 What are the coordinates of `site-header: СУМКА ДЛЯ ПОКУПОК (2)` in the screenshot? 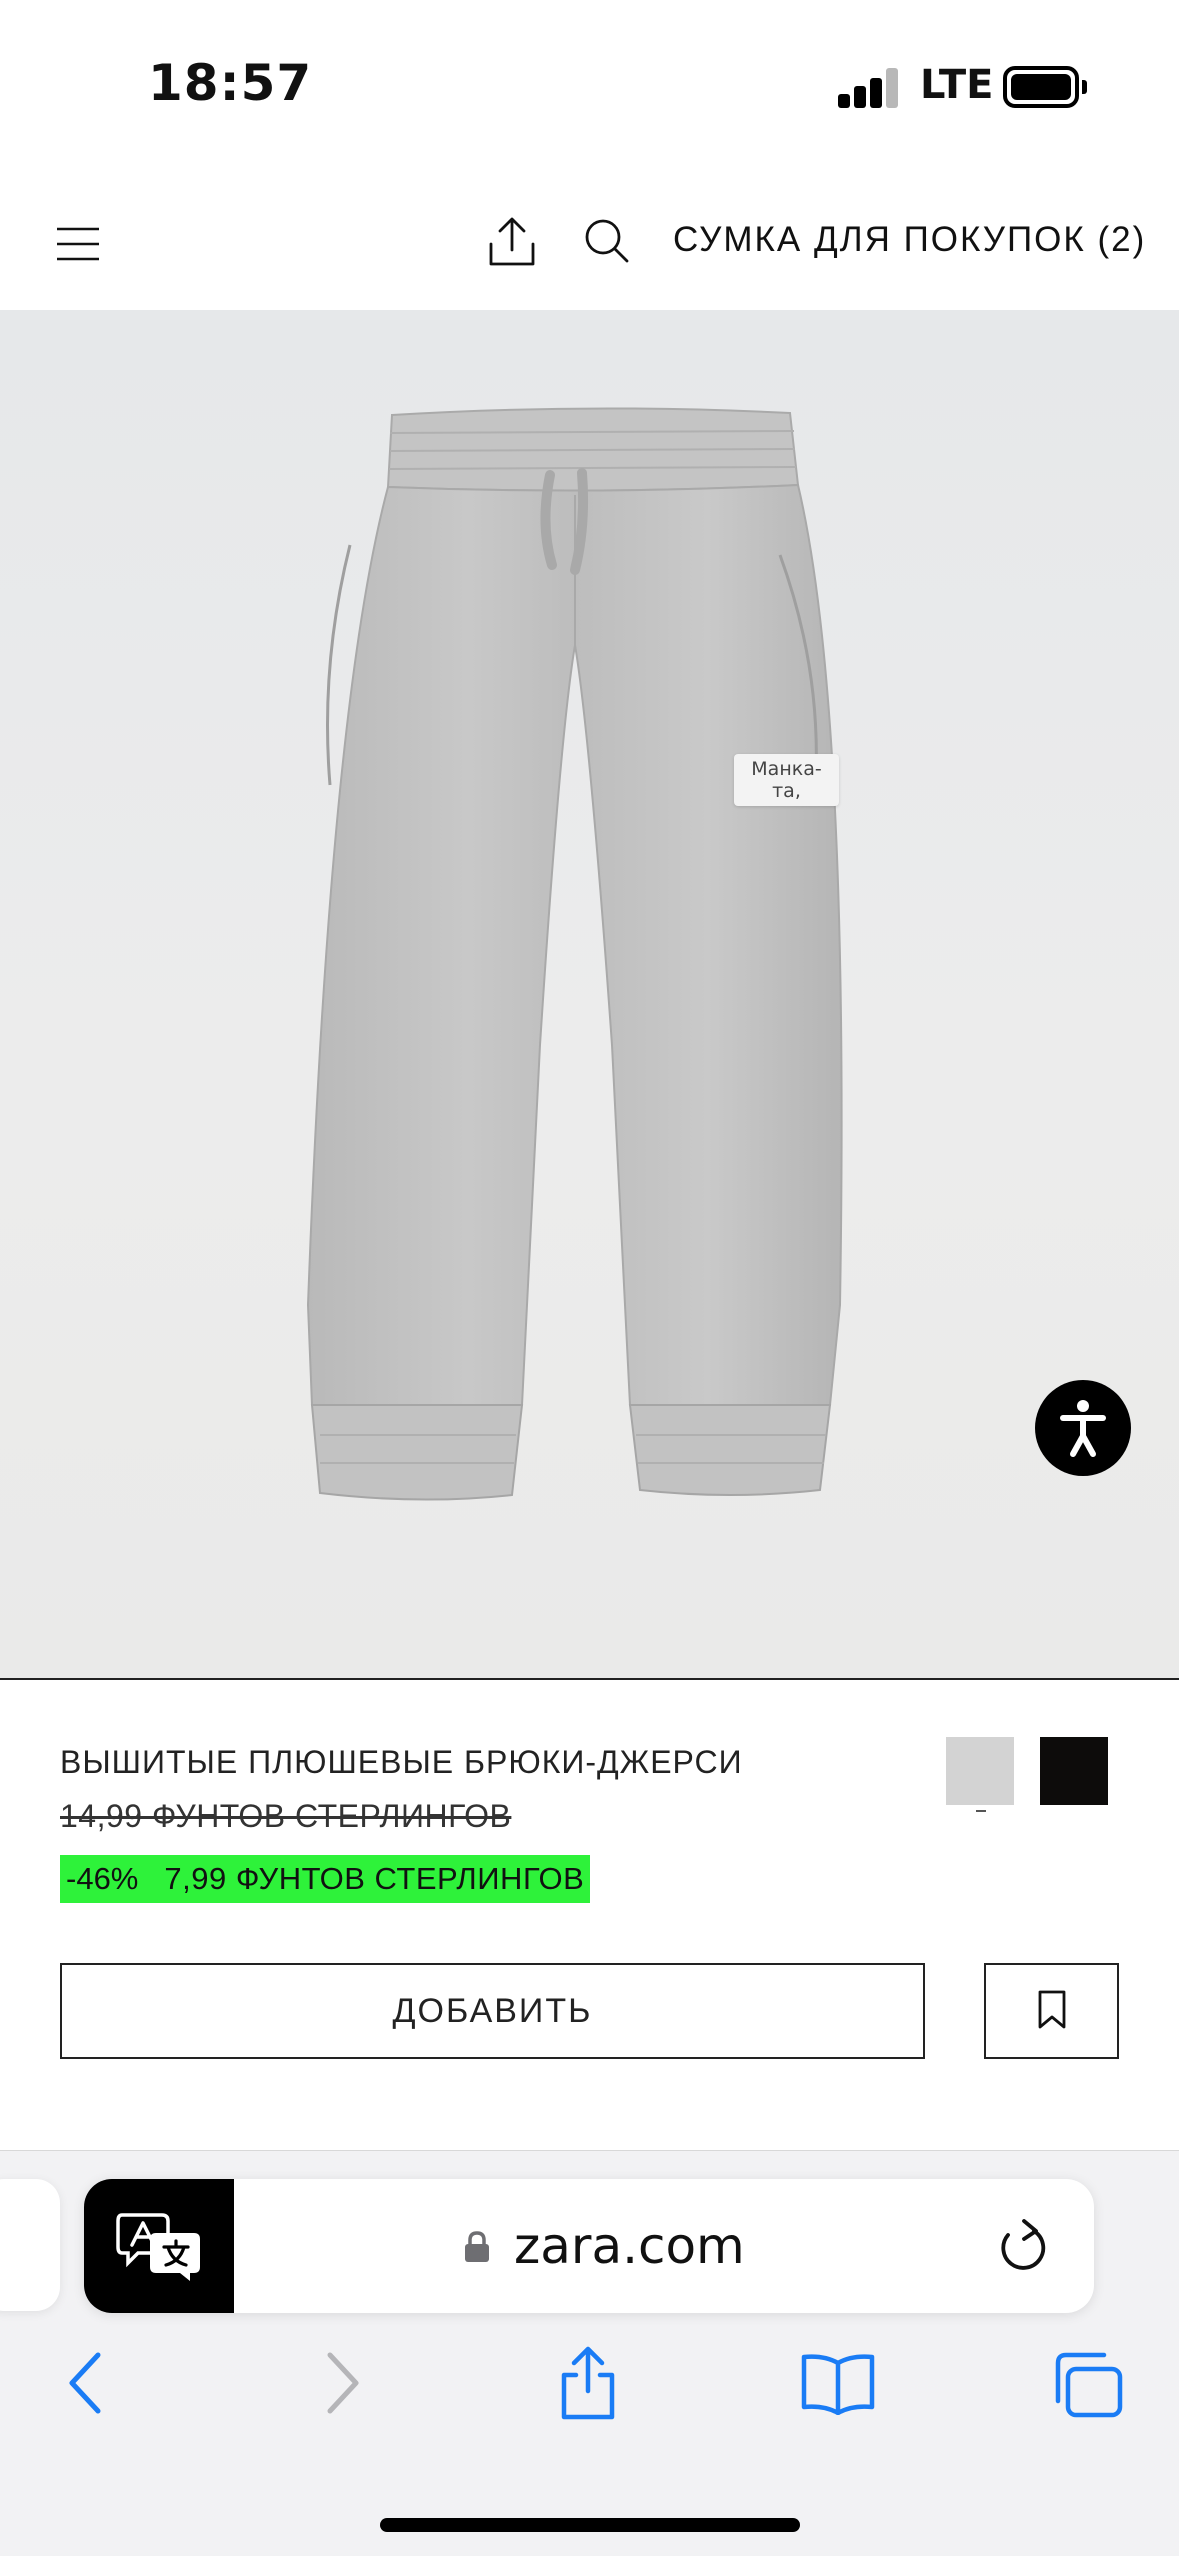 It's located at (589, 240).